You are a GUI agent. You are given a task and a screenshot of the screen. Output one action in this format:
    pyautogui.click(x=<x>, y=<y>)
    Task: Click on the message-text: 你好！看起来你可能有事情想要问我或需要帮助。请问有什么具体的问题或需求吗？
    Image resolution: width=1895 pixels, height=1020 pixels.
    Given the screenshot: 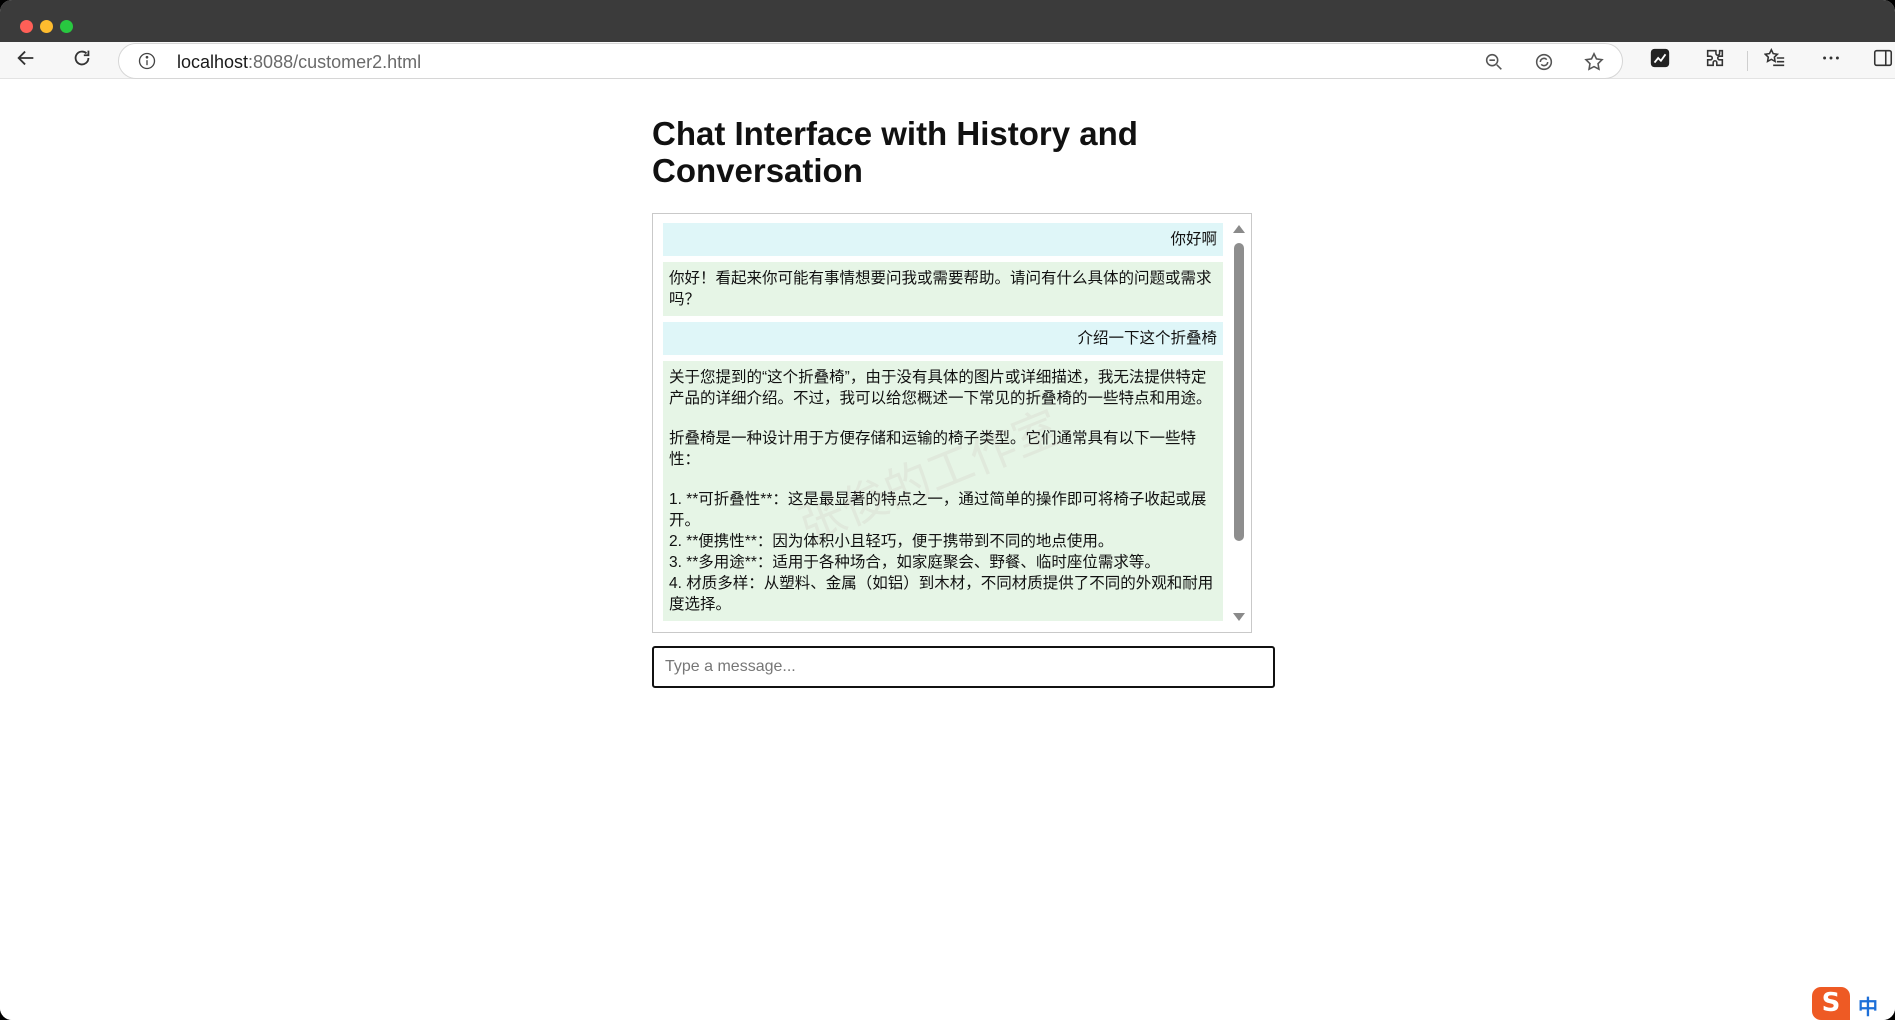 What is the action you would take?
    pyautogui.click(x=940, y=289)
    